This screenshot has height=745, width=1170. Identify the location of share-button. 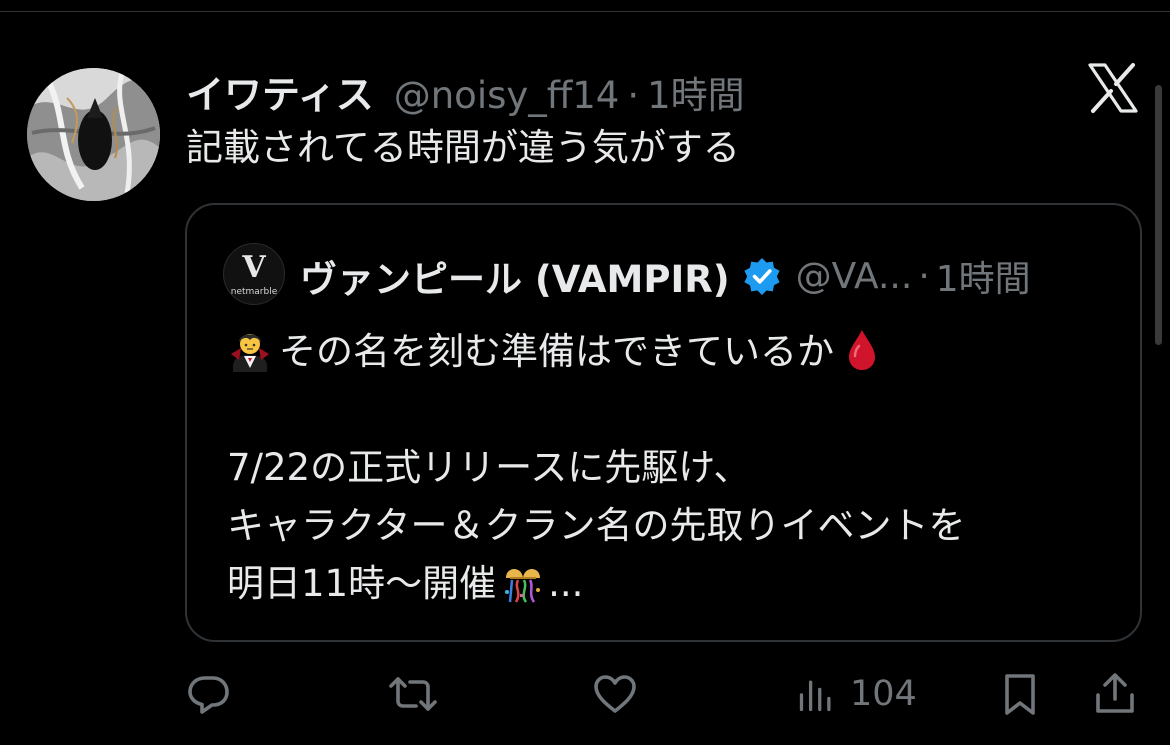
(1115, 694).